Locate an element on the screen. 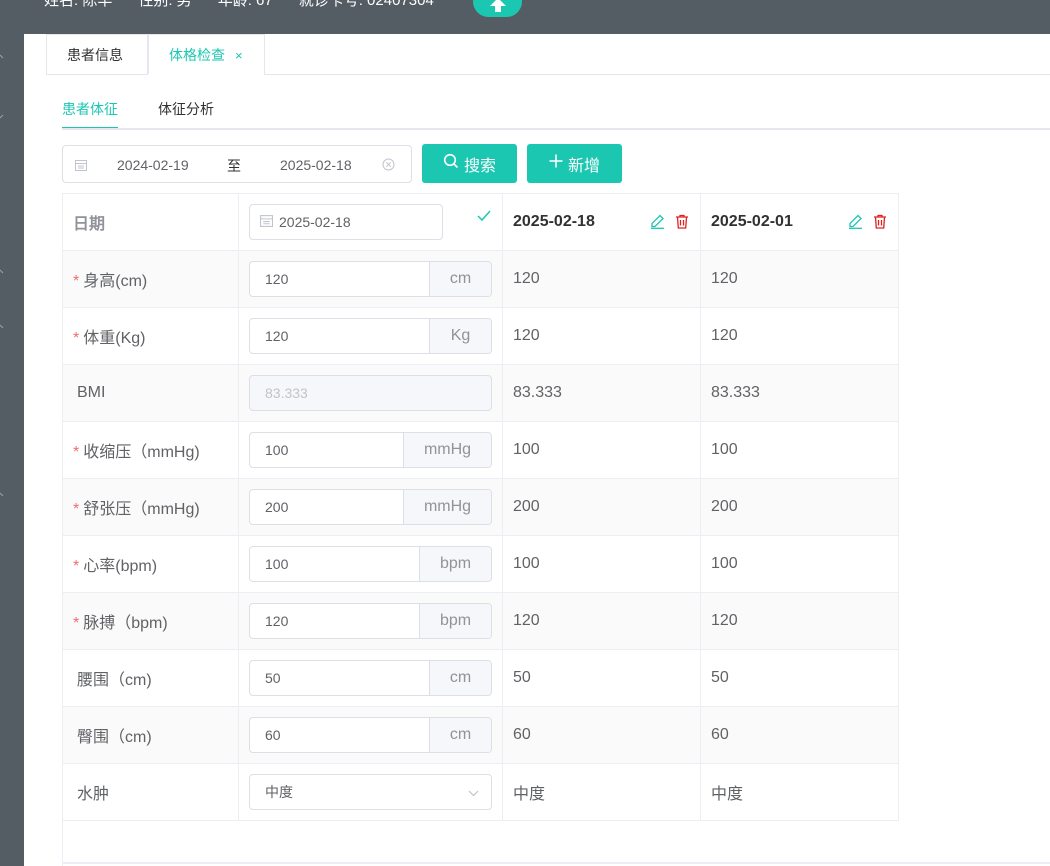  confirm-check-icon is located at coordinates (484, 218).